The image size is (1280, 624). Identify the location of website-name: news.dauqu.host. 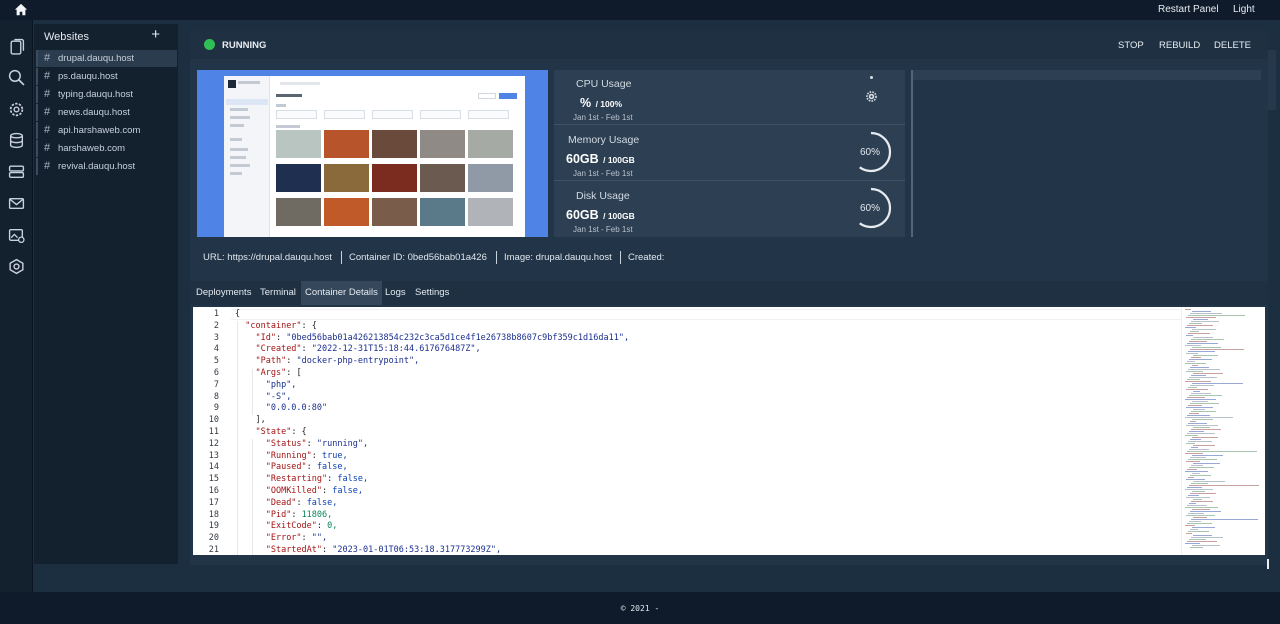
(94, 112).